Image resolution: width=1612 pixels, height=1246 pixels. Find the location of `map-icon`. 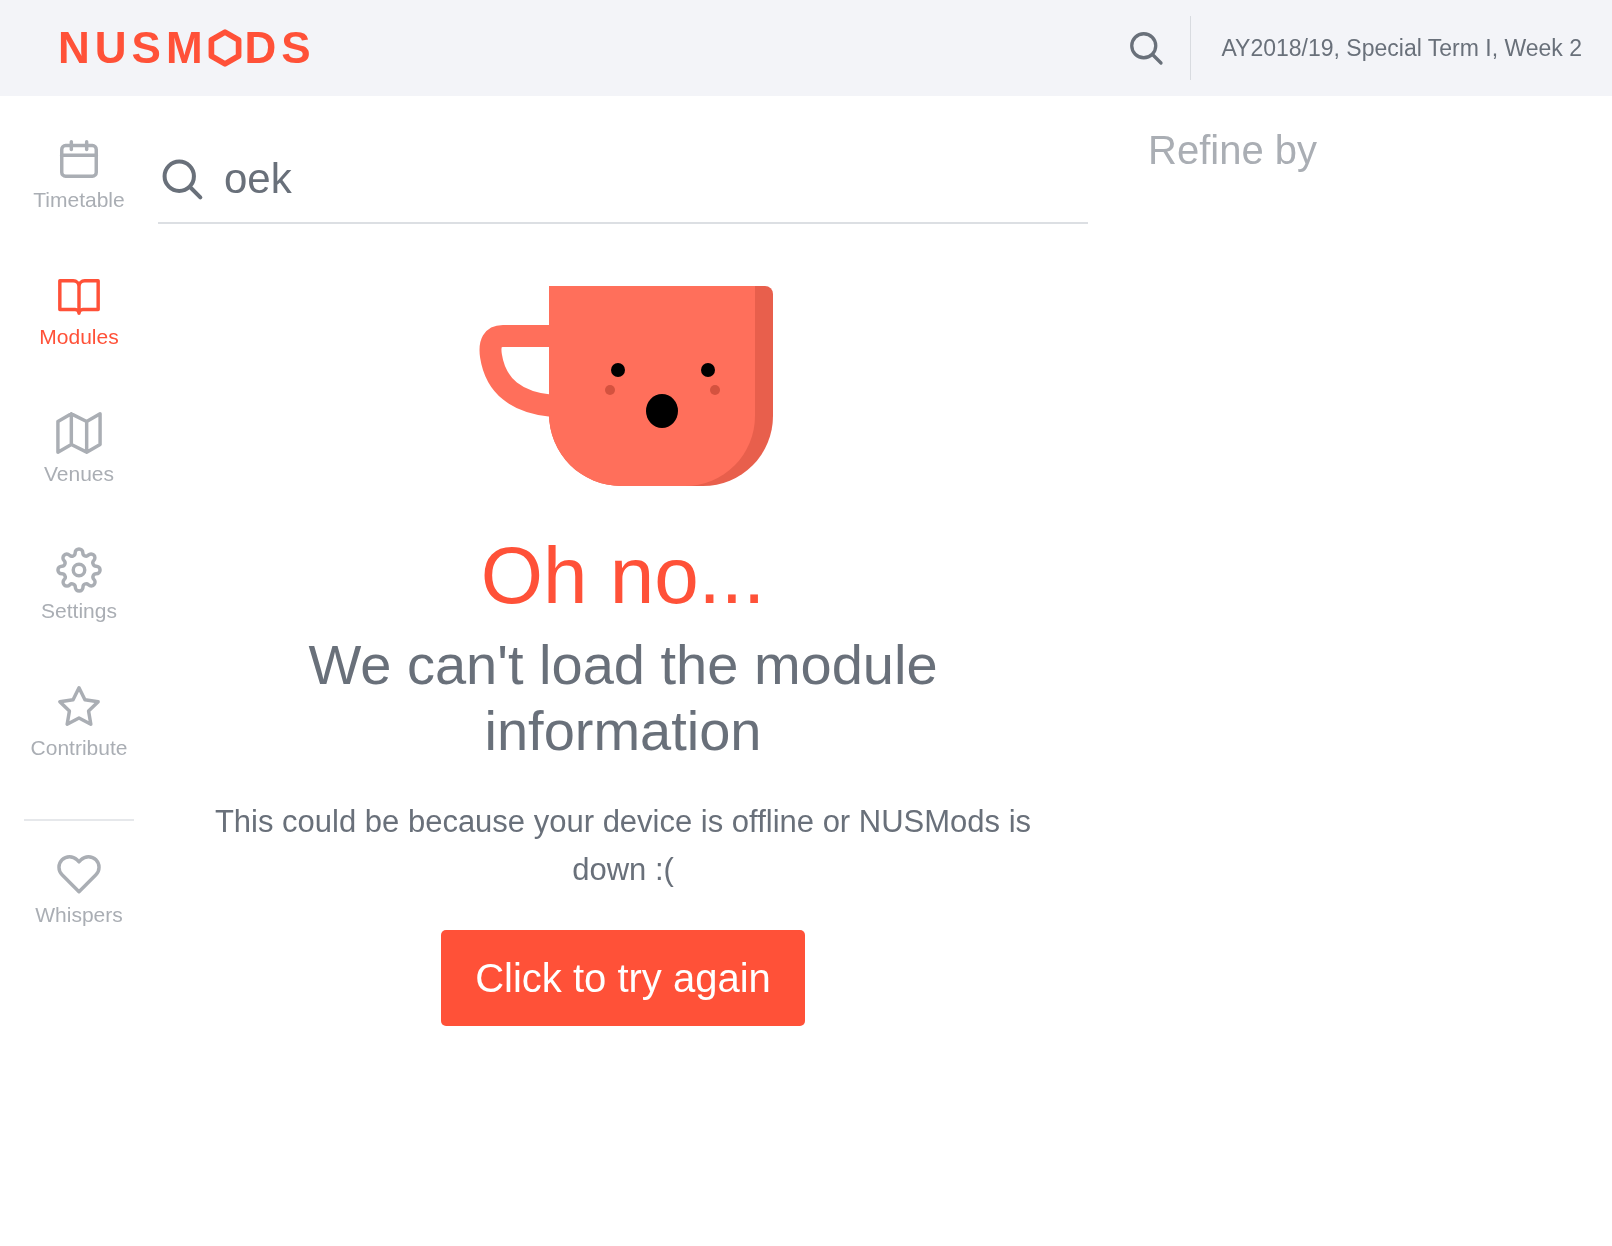

map-icon is located at coordinates (79, 433).